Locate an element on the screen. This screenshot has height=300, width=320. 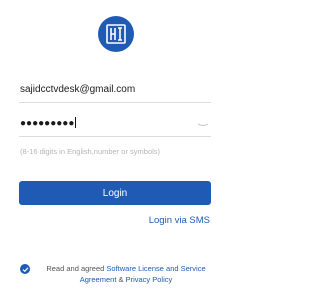
privacy-policy-link: Privacy Policy is located at coordinates (149, 279).